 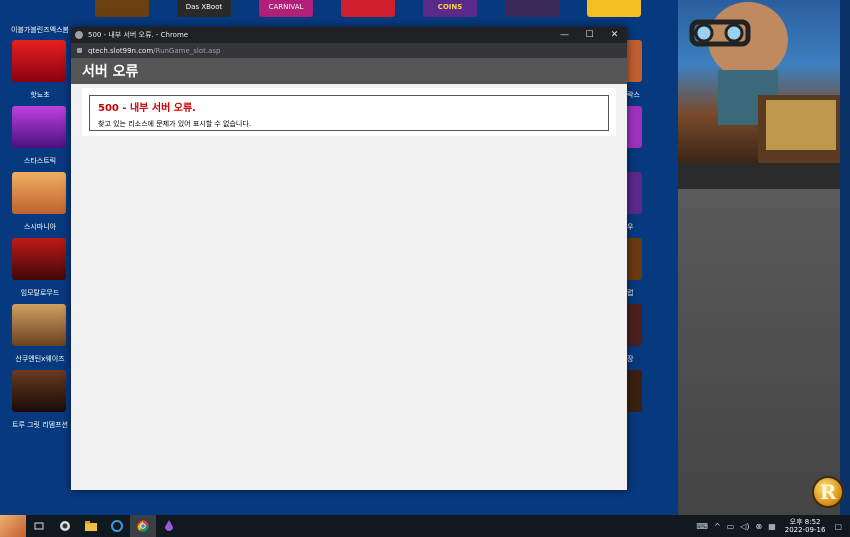 I want to click on url-path: /RunGame_slot.asp, so click(x=187, y=50).